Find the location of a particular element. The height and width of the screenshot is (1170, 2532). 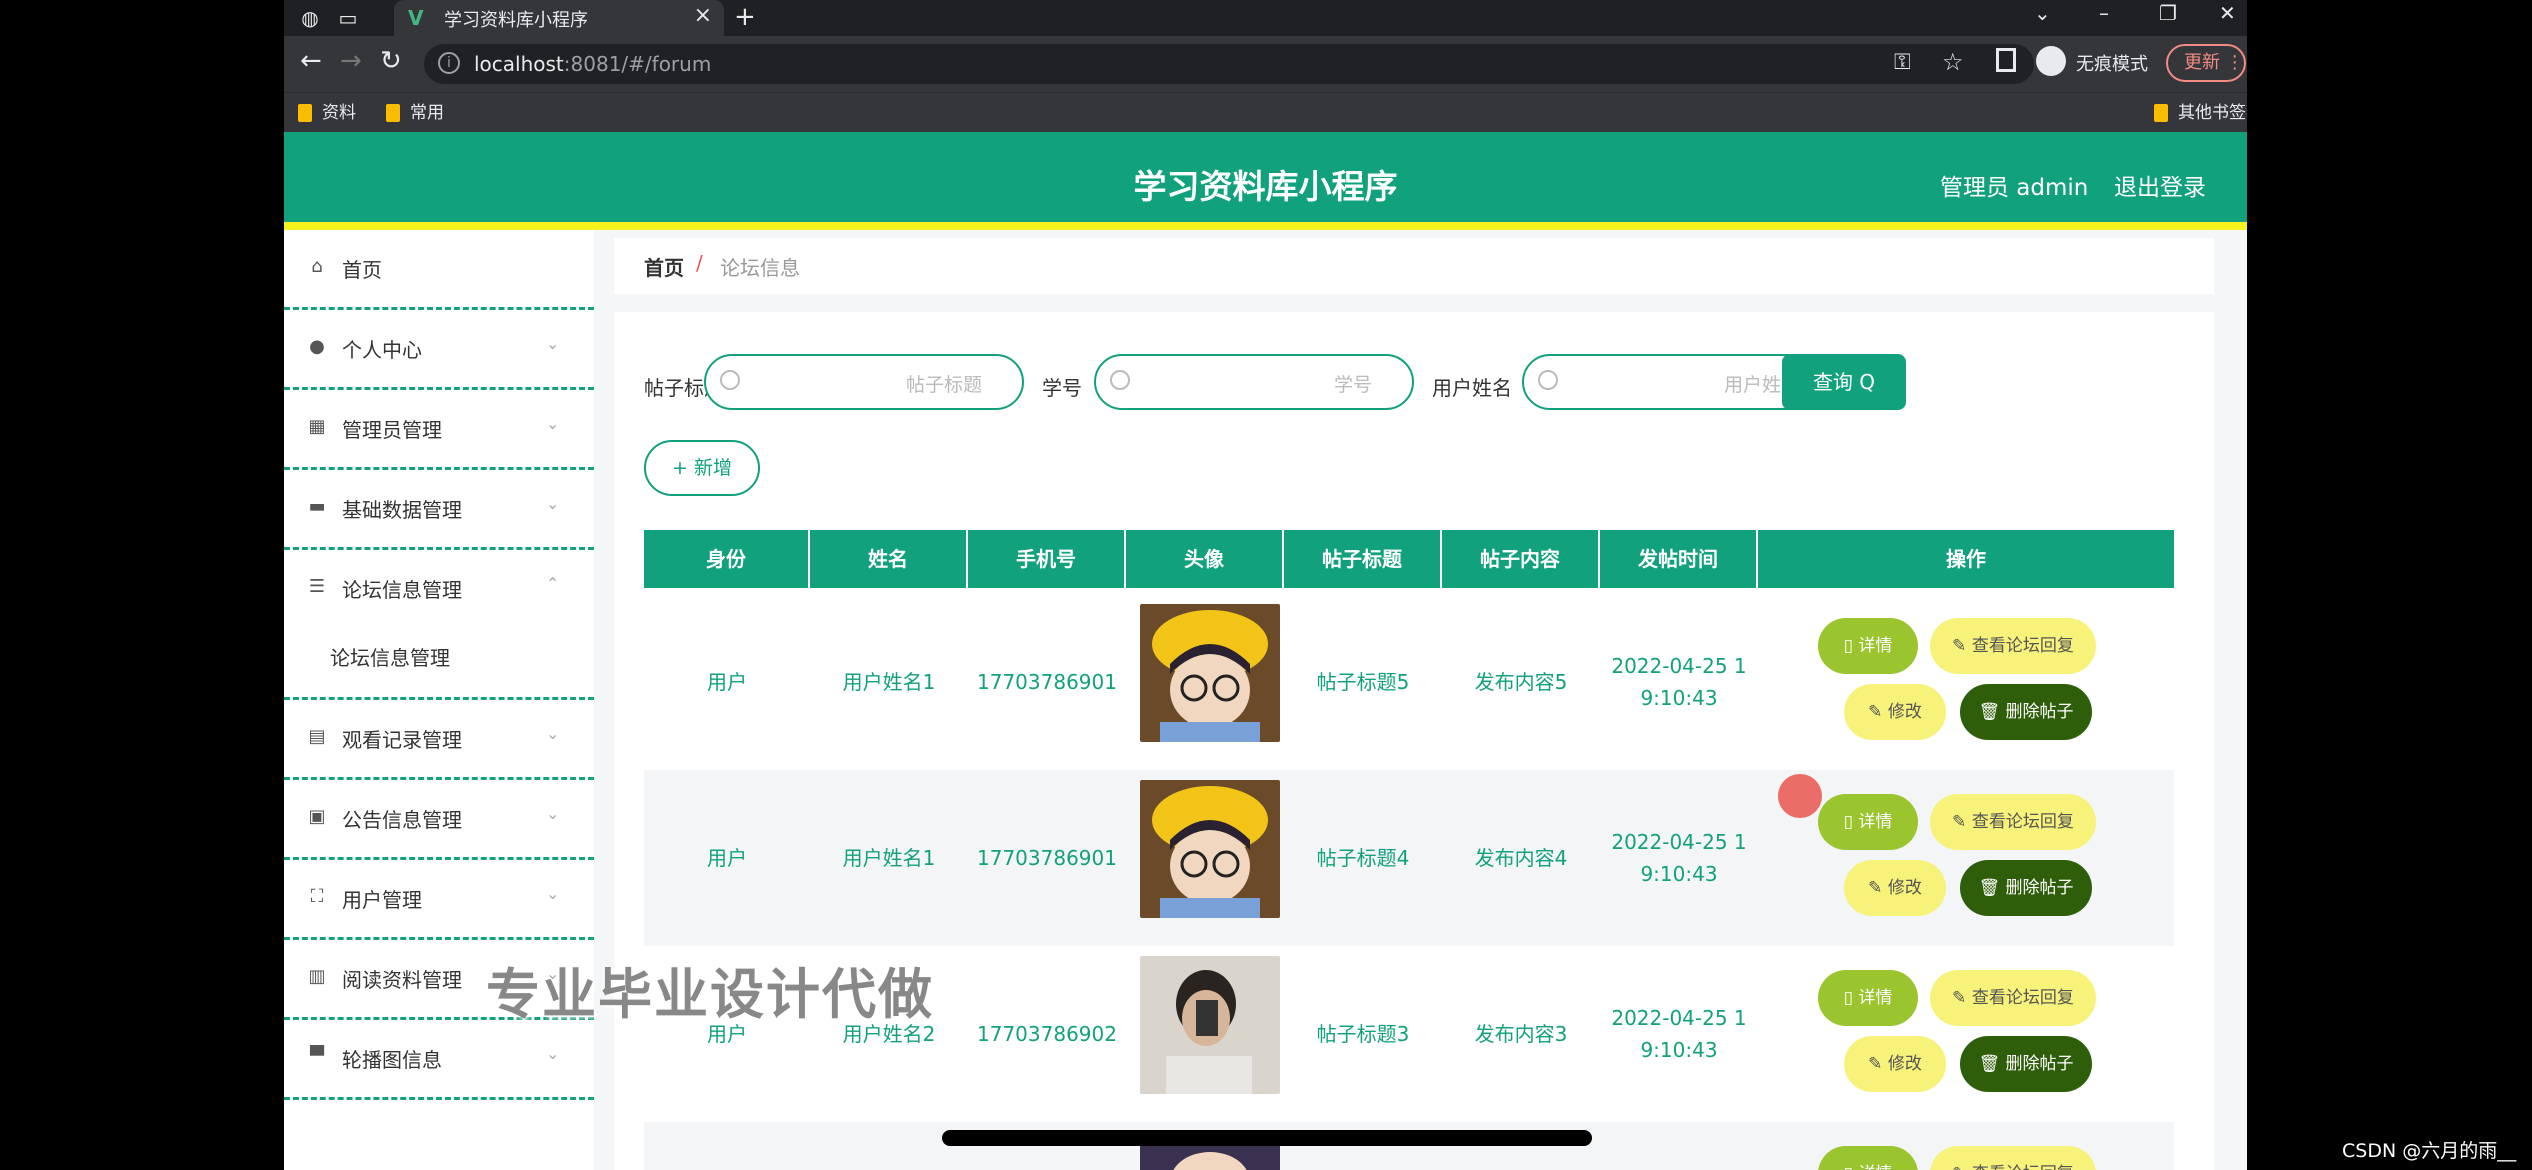

add-button: + 新增 is located at coordinates (702, 468).